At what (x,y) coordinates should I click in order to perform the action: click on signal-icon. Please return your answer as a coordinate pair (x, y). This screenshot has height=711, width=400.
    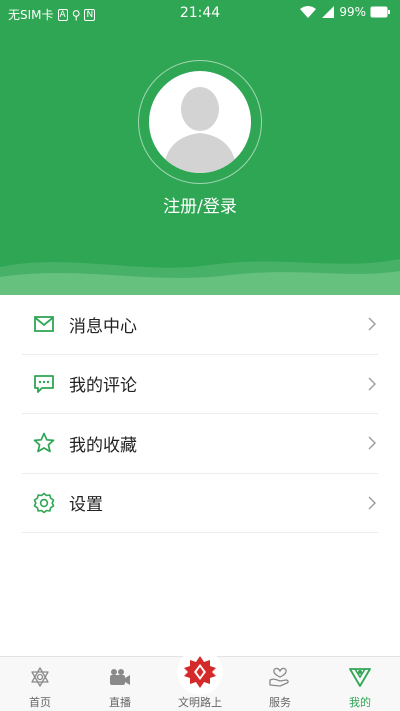
    Looking at the image, I should click on (328, 12).